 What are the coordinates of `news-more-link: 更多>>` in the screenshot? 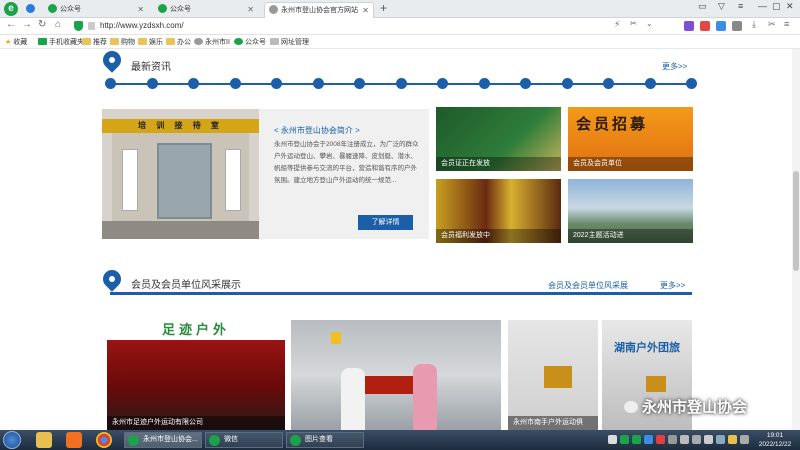 It's located at (674, 66).